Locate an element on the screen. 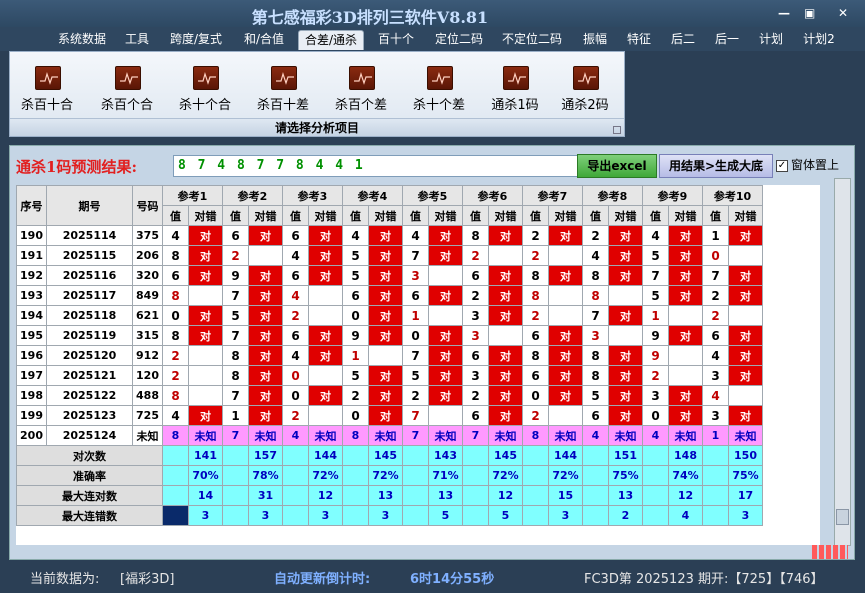 The width and height of the screenshot is (865, 593). col-ref: 参考5 is located at coordinates (432, 195).